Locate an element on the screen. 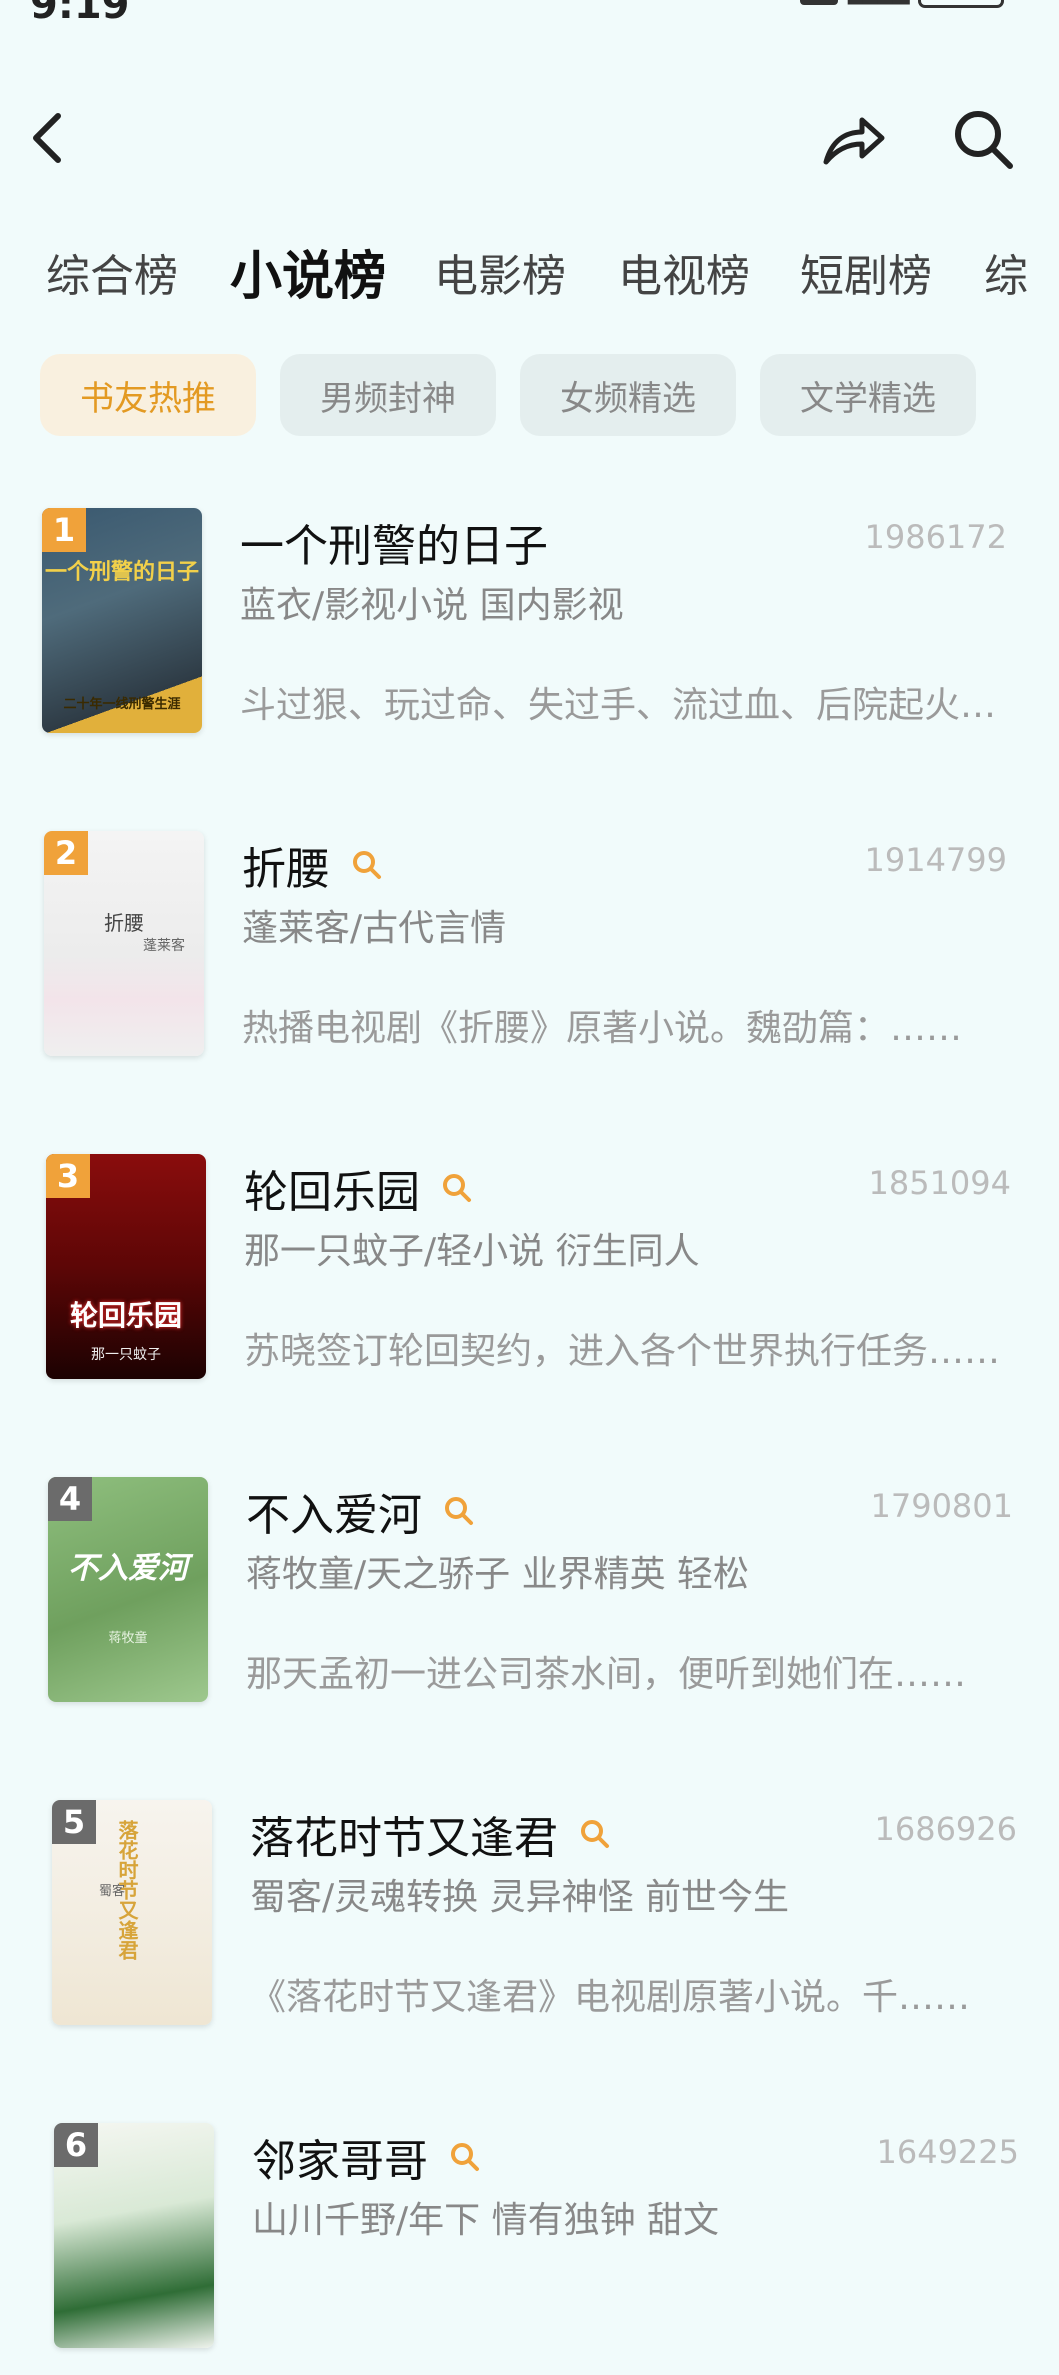 Image resolution: width=1059 pixels, height=2375 pixels. title-row: 落花时节又逢君 is located at coordinates (431, 1834).